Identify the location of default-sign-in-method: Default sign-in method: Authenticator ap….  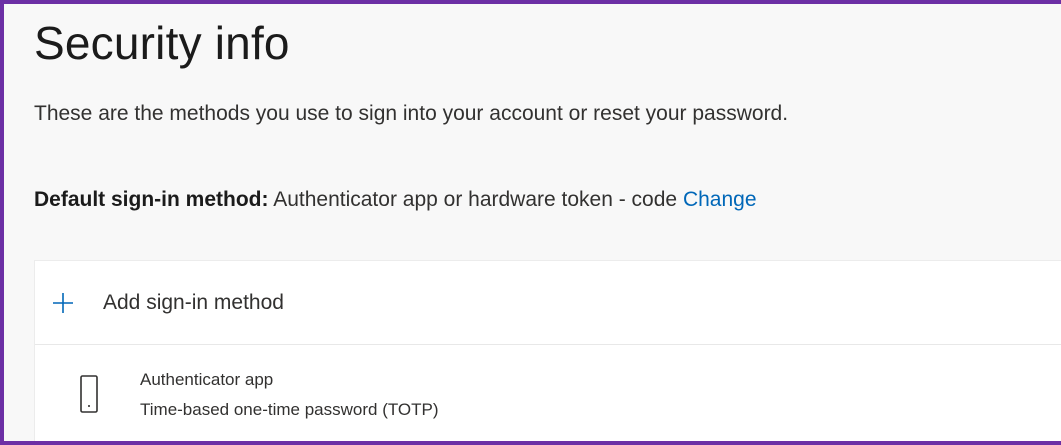
(395, 200).